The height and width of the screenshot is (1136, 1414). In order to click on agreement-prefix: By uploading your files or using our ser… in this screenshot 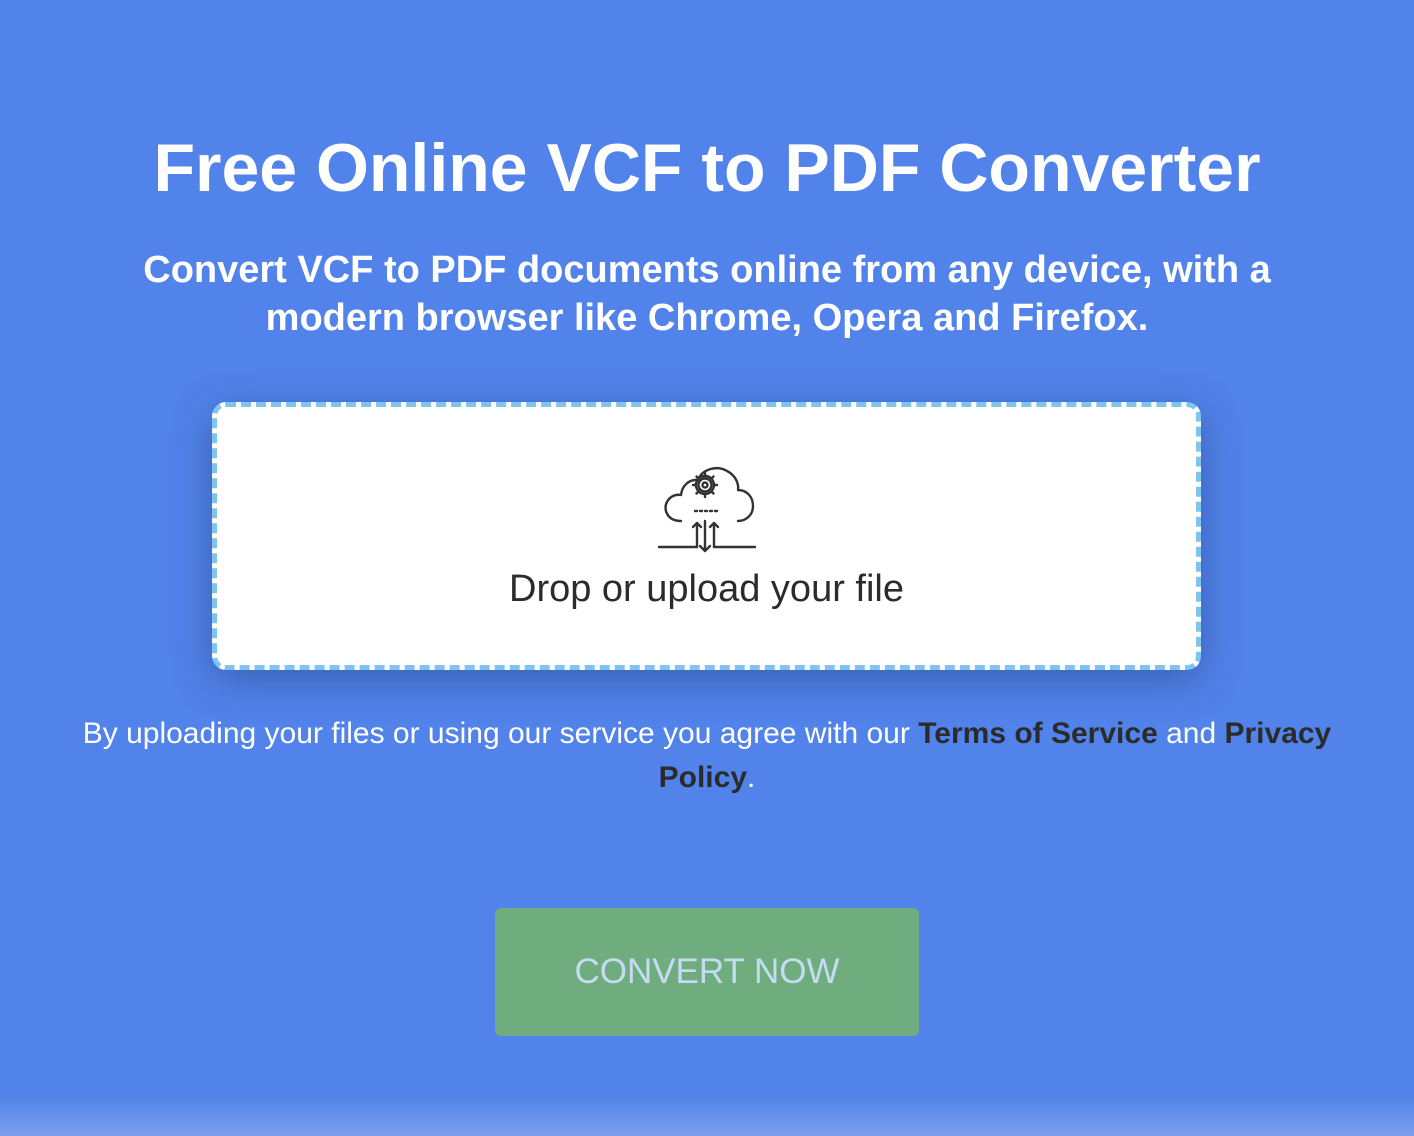, I will do `click(500, 733)`.